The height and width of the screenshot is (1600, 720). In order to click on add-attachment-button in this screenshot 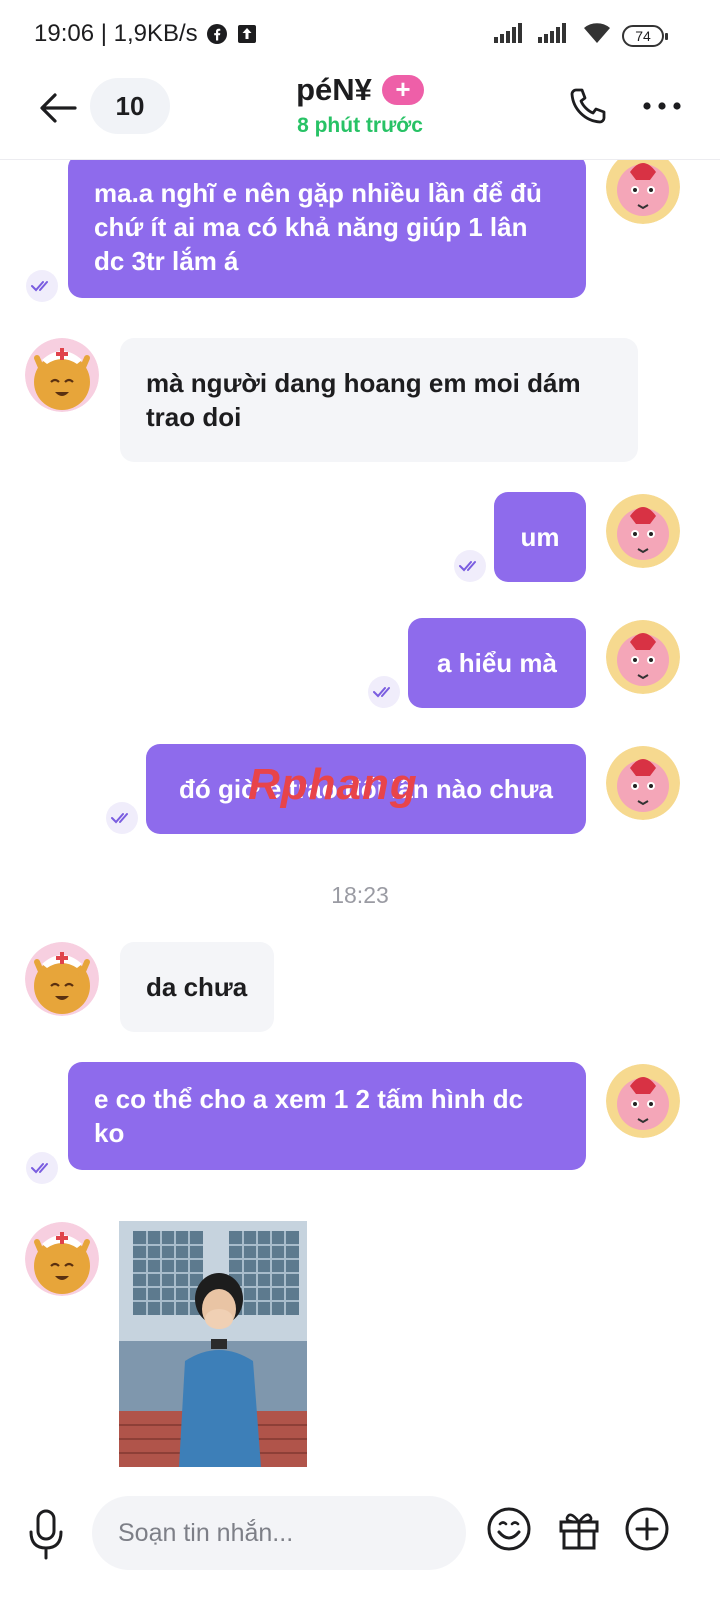, I will do `click(647, 1529)`.